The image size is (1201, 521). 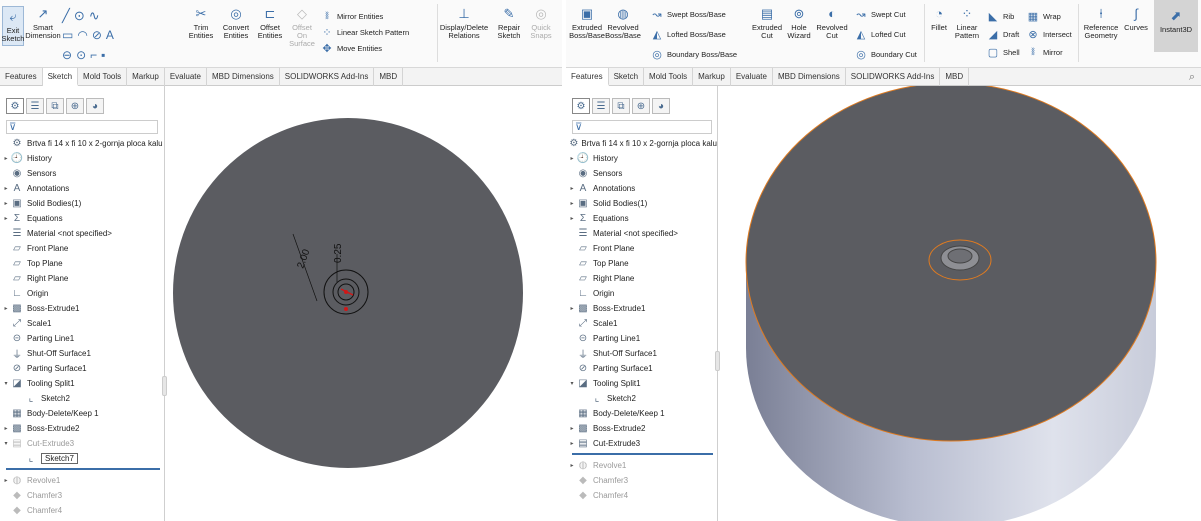 What do you see at coordinates (767, 23) in the screenshot?
I see `extruded-cut-button: ▤ Extruded Cut` at bounding box center [767, 23].